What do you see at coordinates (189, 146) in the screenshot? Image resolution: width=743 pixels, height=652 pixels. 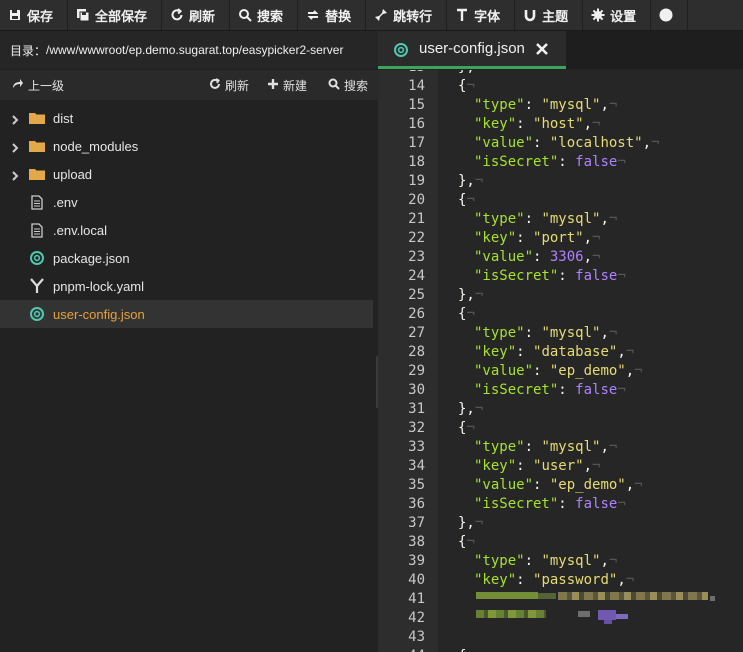 I see `file-tree-item: node_modules` at bounding box center [189, 146].